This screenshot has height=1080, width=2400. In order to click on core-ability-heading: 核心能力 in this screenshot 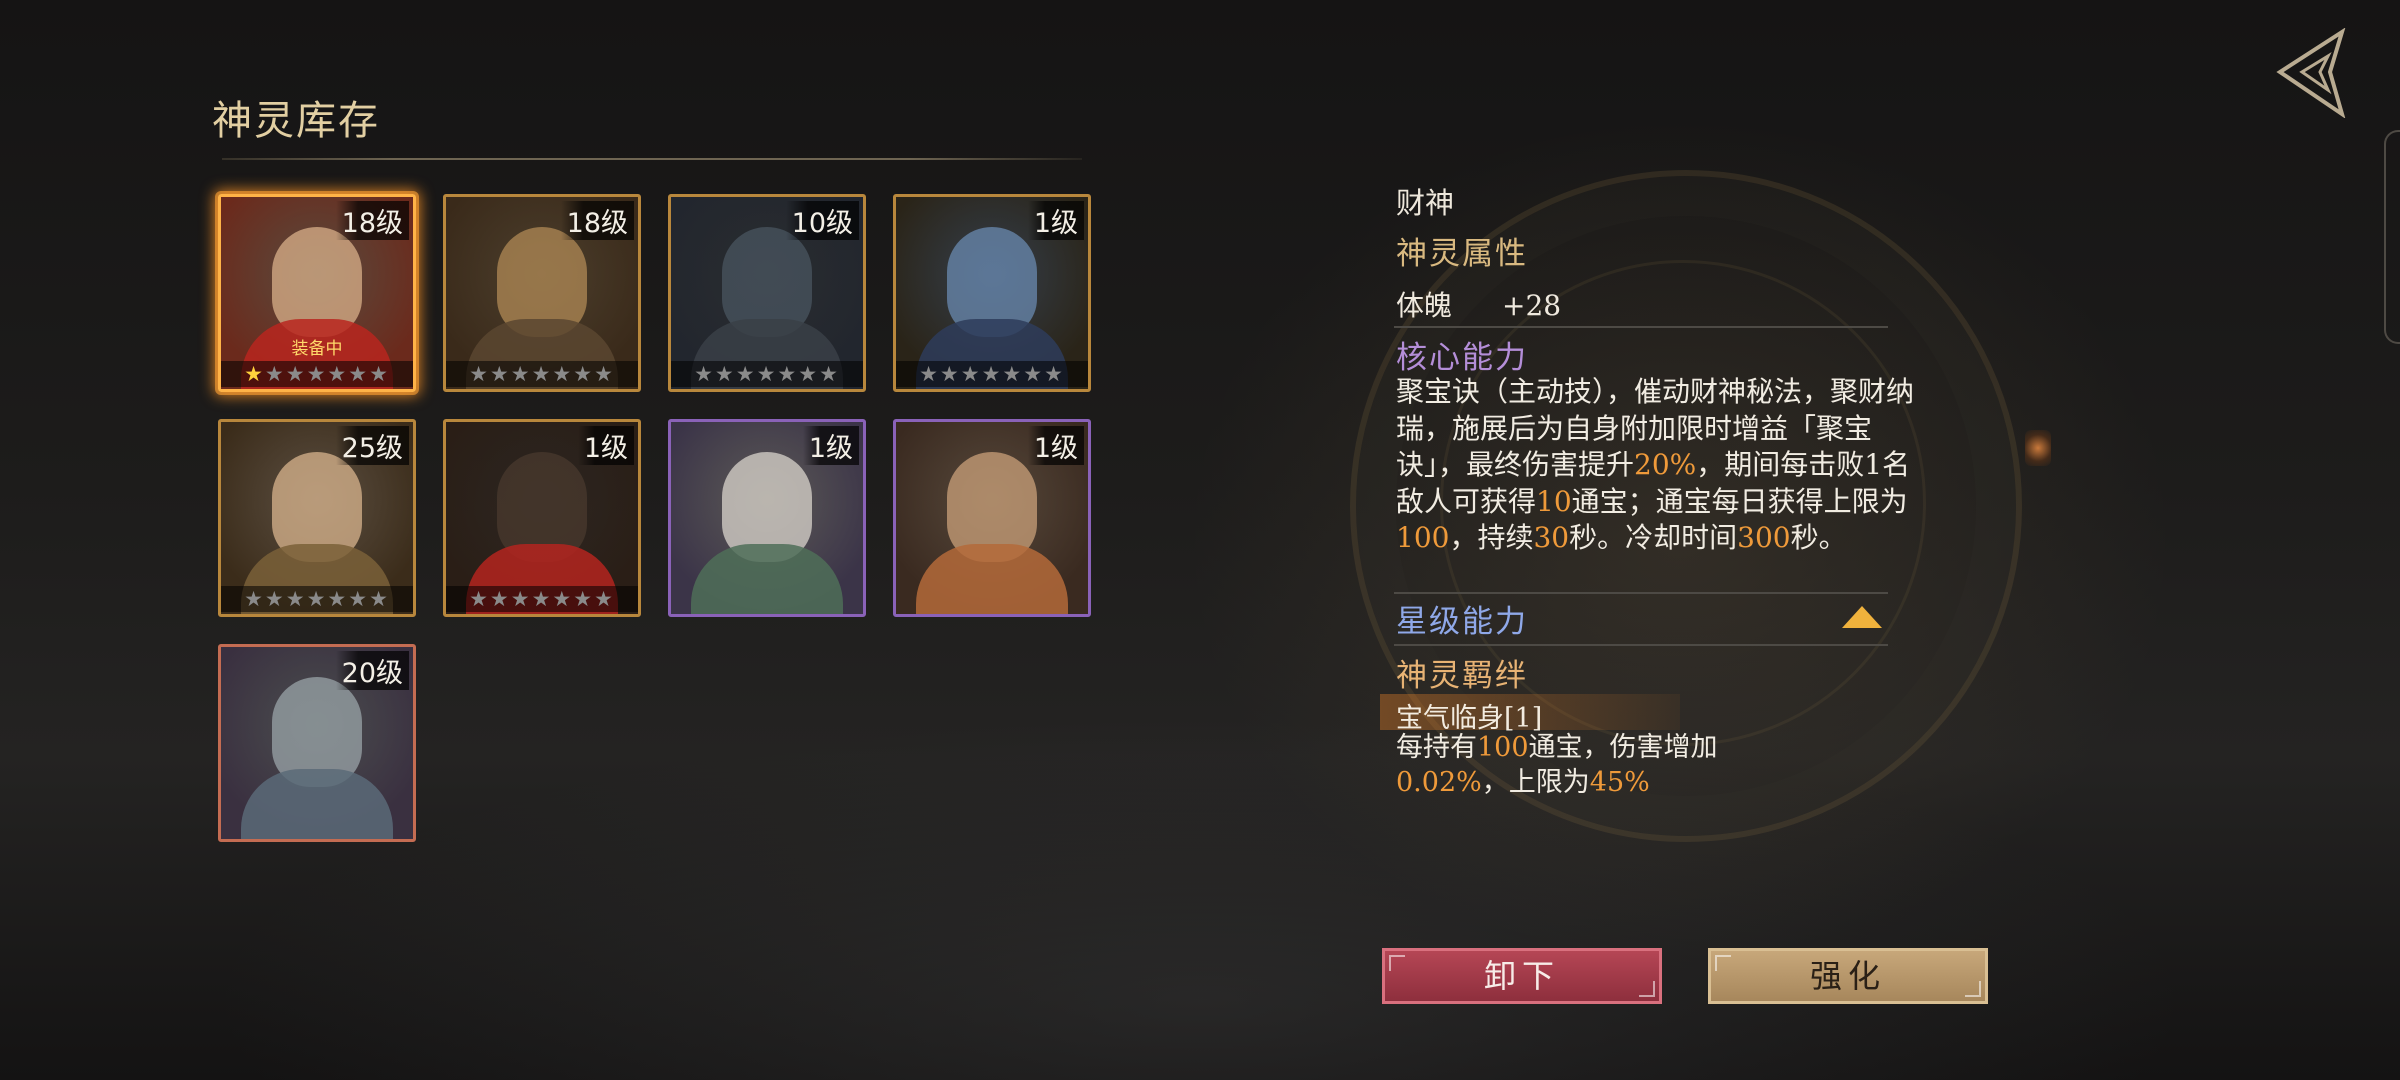, I will do `click(1462, 358)`.